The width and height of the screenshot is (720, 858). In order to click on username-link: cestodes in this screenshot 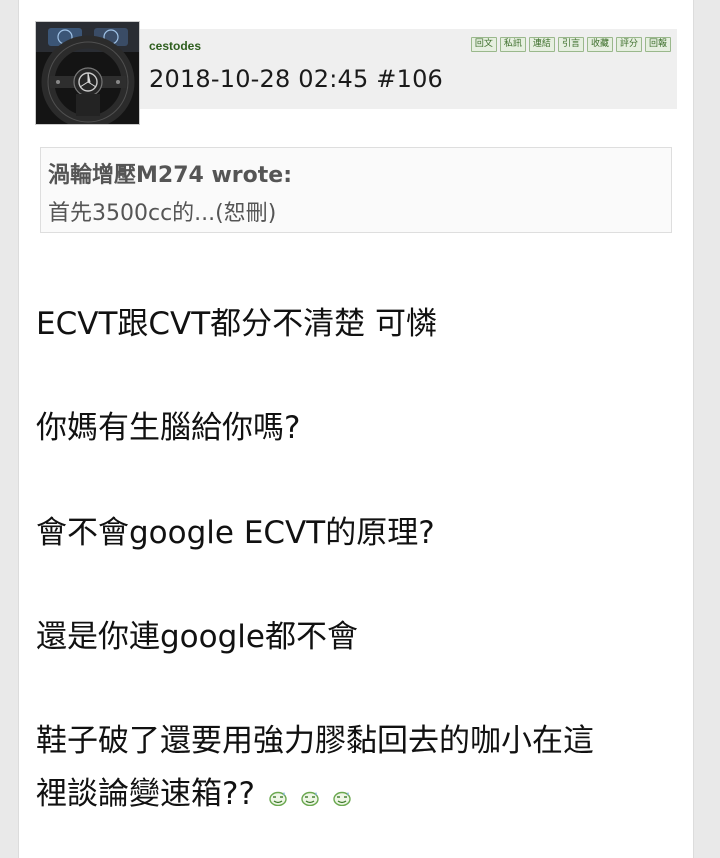, I will do `click(175, 46)`.